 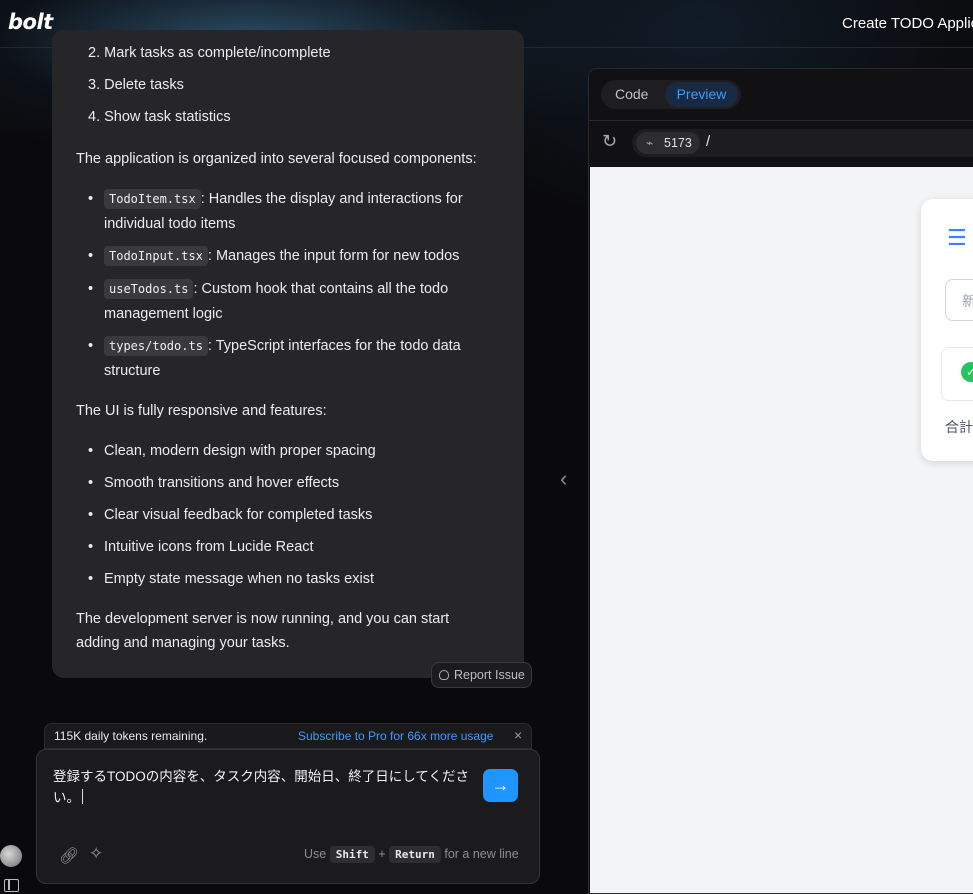 What do you see at coordinates (708, 141) in the screenshot?
I see `url-path: /` at bounding box center [708, 141].